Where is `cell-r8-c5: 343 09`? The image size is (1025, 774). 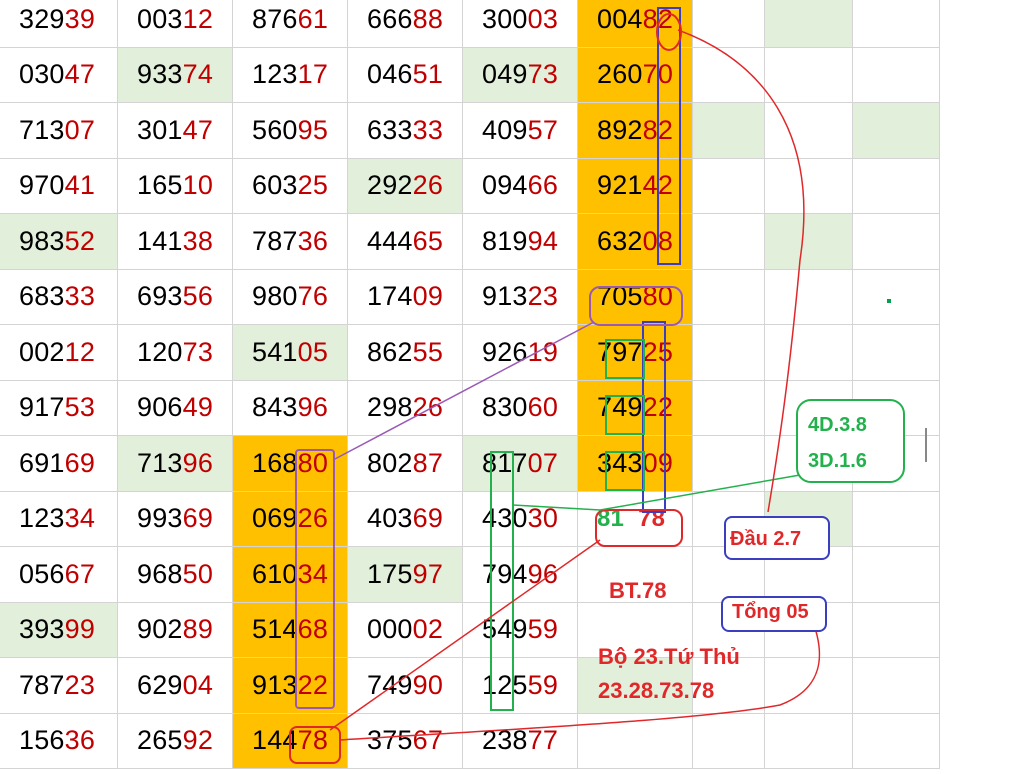
cell-r8-c5: 343 09 is located at coordinates (635, 464).